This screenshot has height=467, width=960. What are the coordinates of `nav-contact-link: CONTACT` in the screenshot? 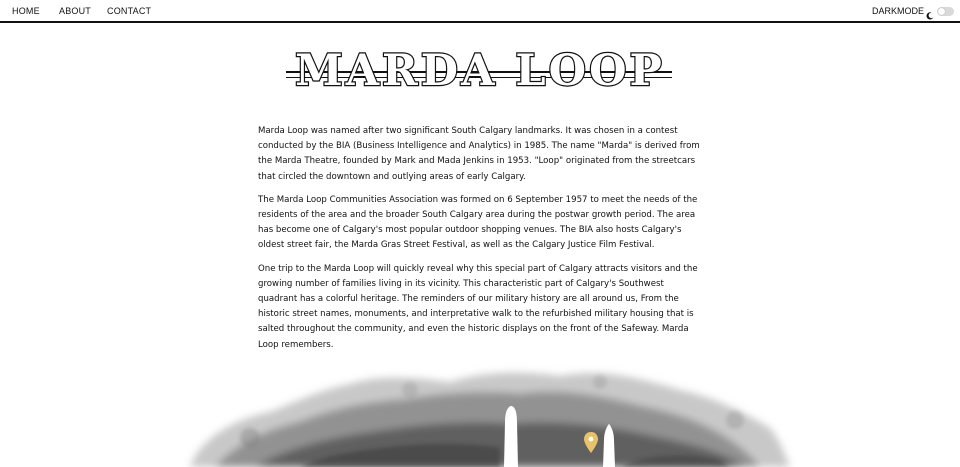 It's located at (129, 11).